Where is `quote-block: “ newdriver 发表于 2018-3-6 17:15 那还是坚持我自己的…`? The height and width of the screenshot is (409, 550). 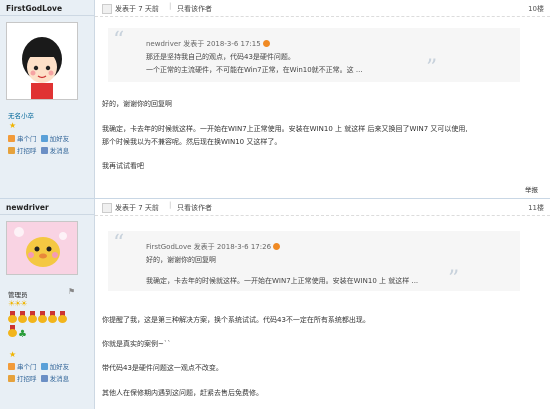
quote-block: “ newdriver 发表于 2018-3-6 17:15 那还是坚持我自己的… is located at coordinates (314, 55).